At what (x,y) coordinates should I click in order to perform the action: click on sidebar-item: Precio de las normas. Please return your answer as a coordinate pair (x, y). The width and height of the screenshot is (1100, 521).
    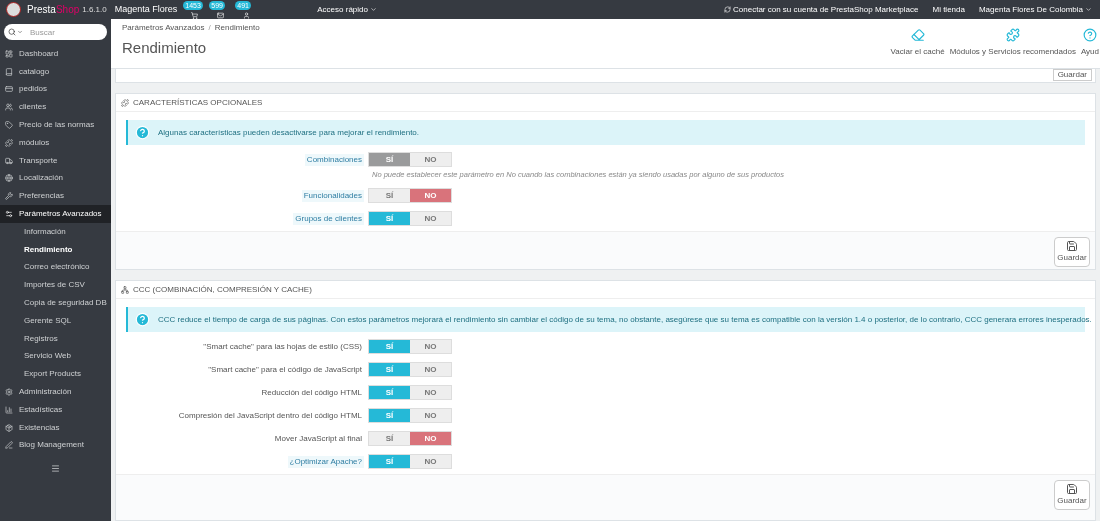
    Looking at the image, I should click on (55, 125).